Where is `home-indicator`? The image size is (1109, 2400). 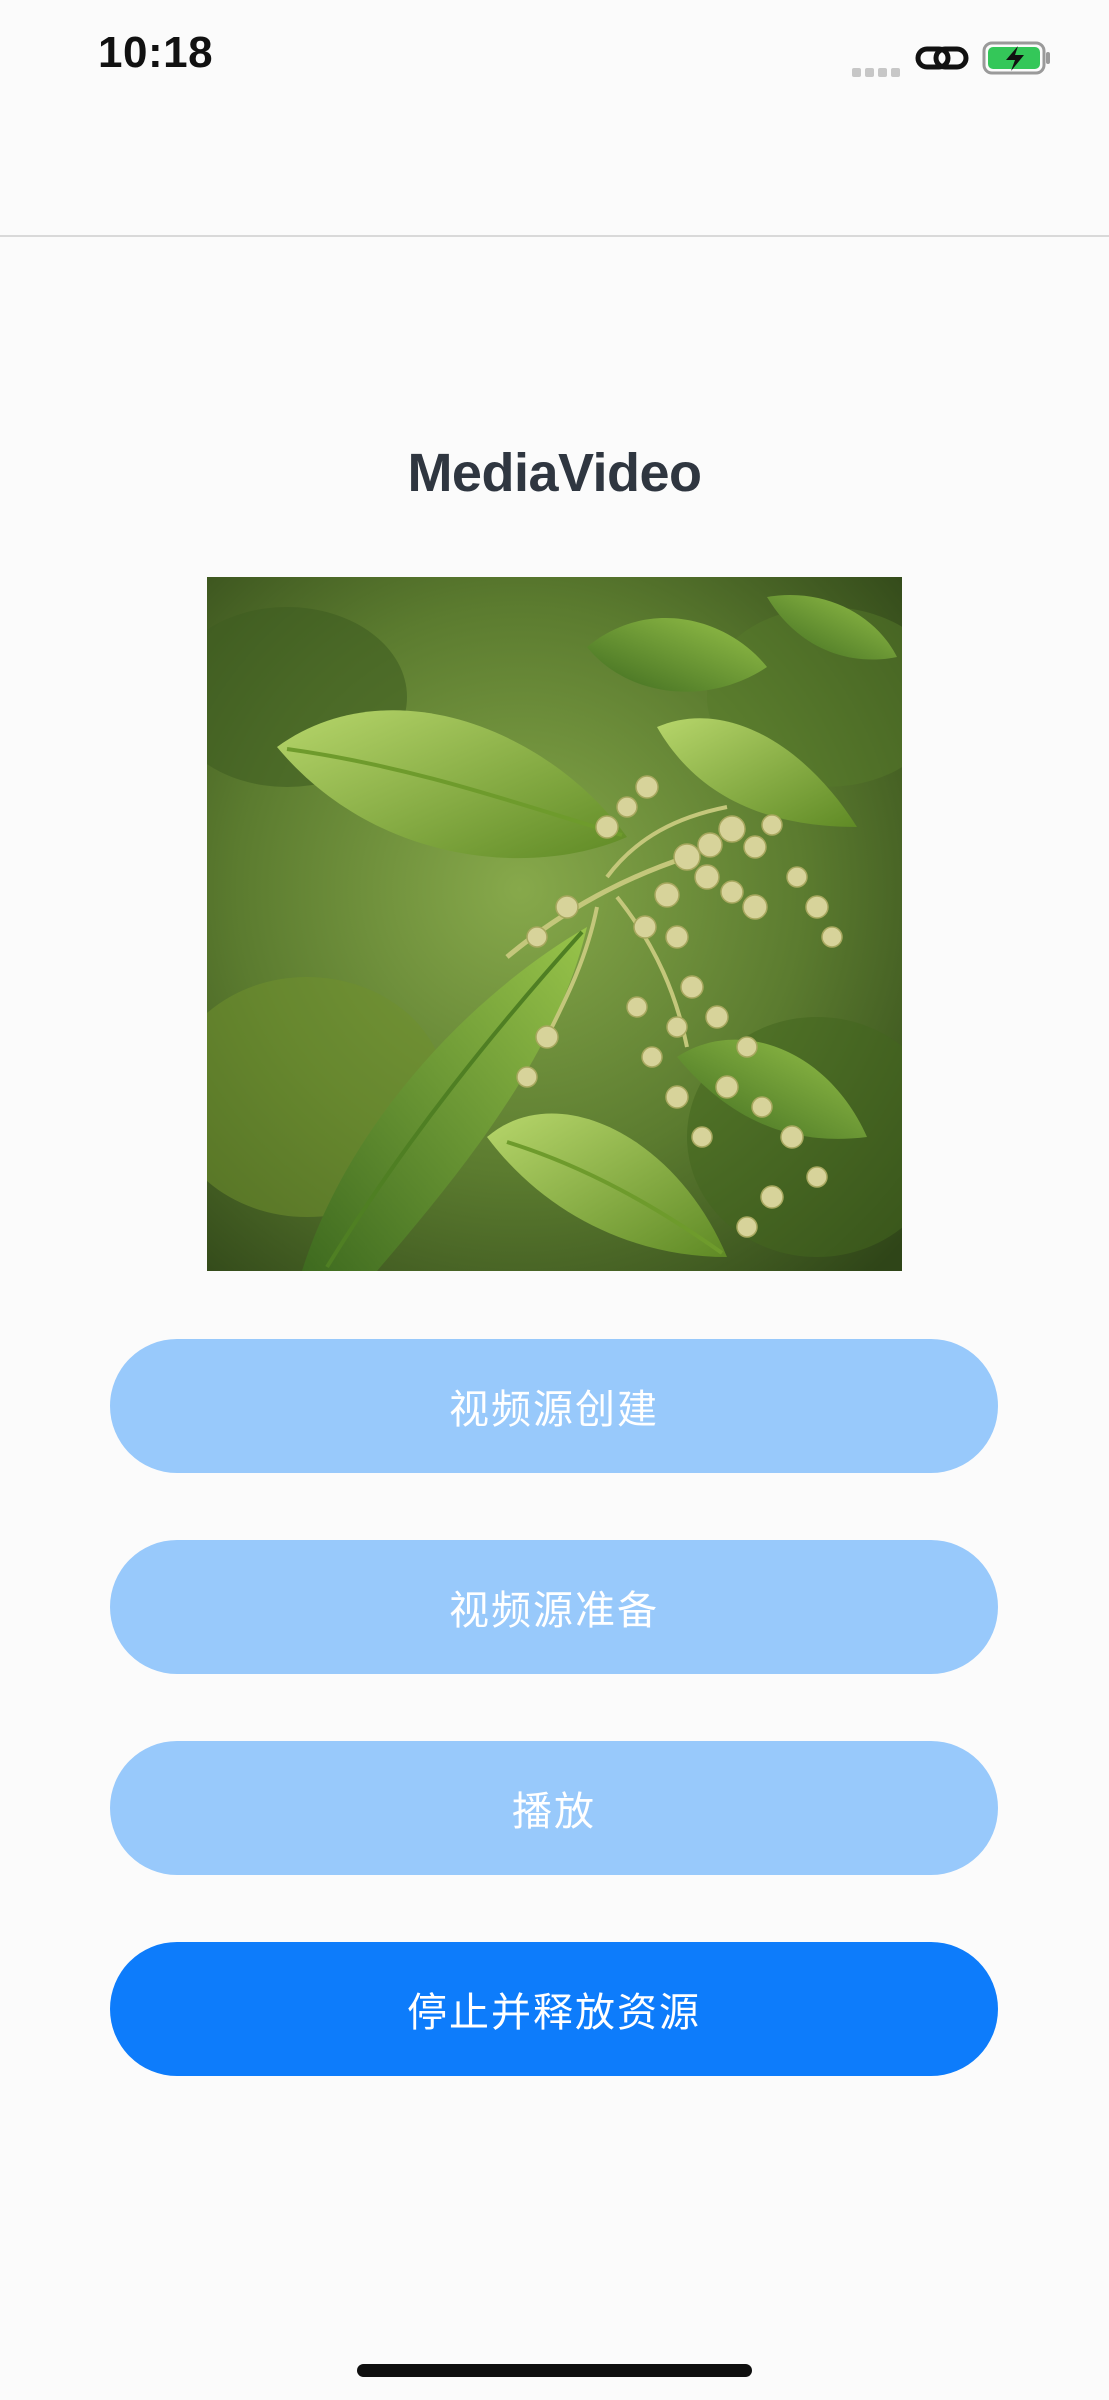
home-indicator is located at coordinates (554, 2370).